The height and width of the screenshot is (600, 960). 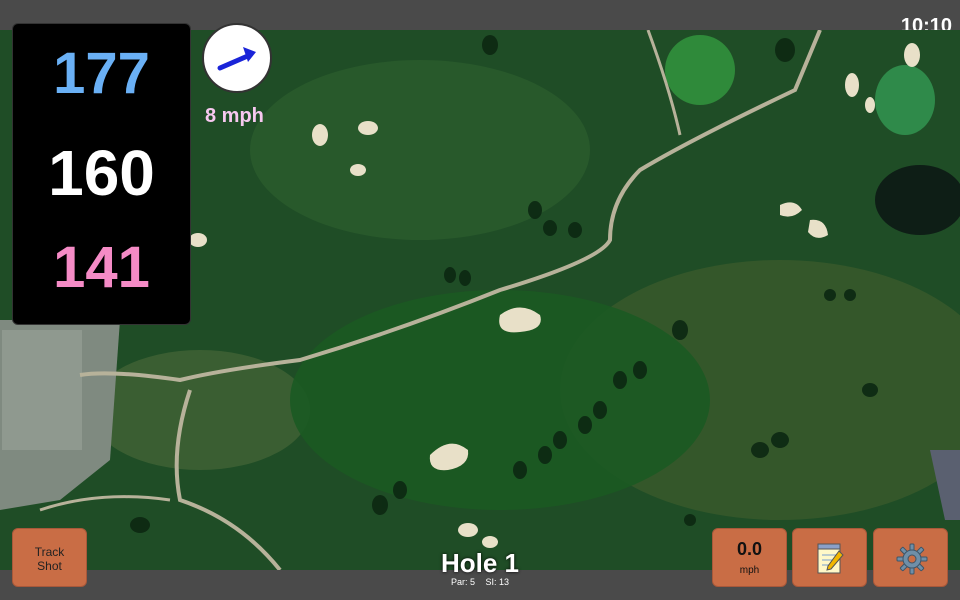 What do you see at coordinates (49, 566) in the screenshot?
I see `track-shot-label-line2: Shot` at bounding box center [49, 566].